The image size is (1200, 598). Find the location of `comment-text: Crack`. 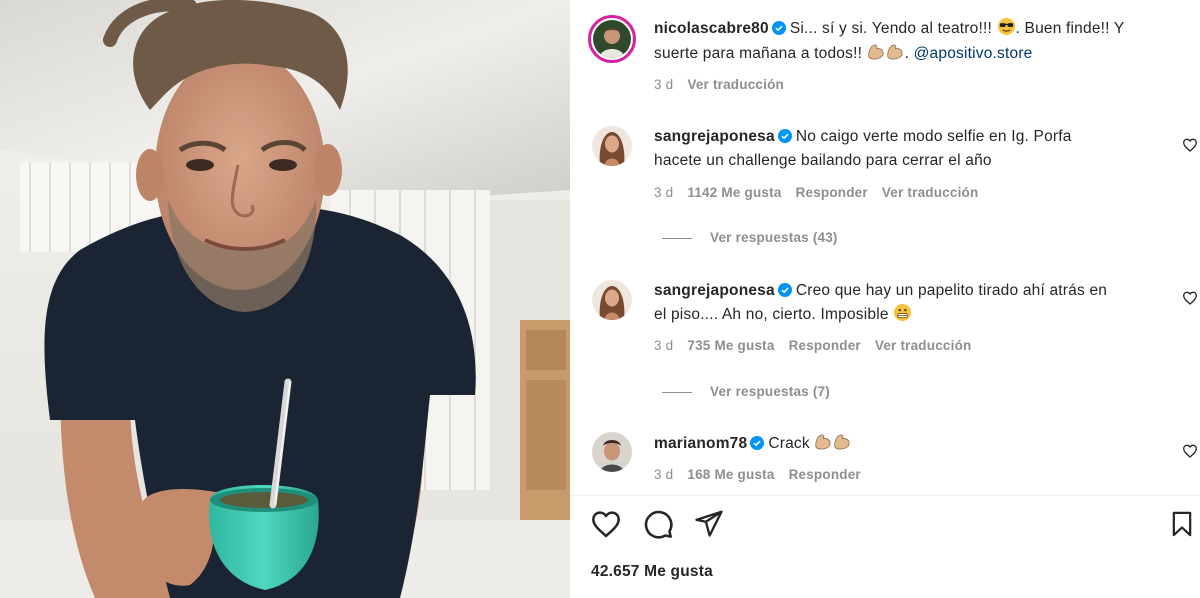

comment-text: Crack is located at coordinates (789, 443).